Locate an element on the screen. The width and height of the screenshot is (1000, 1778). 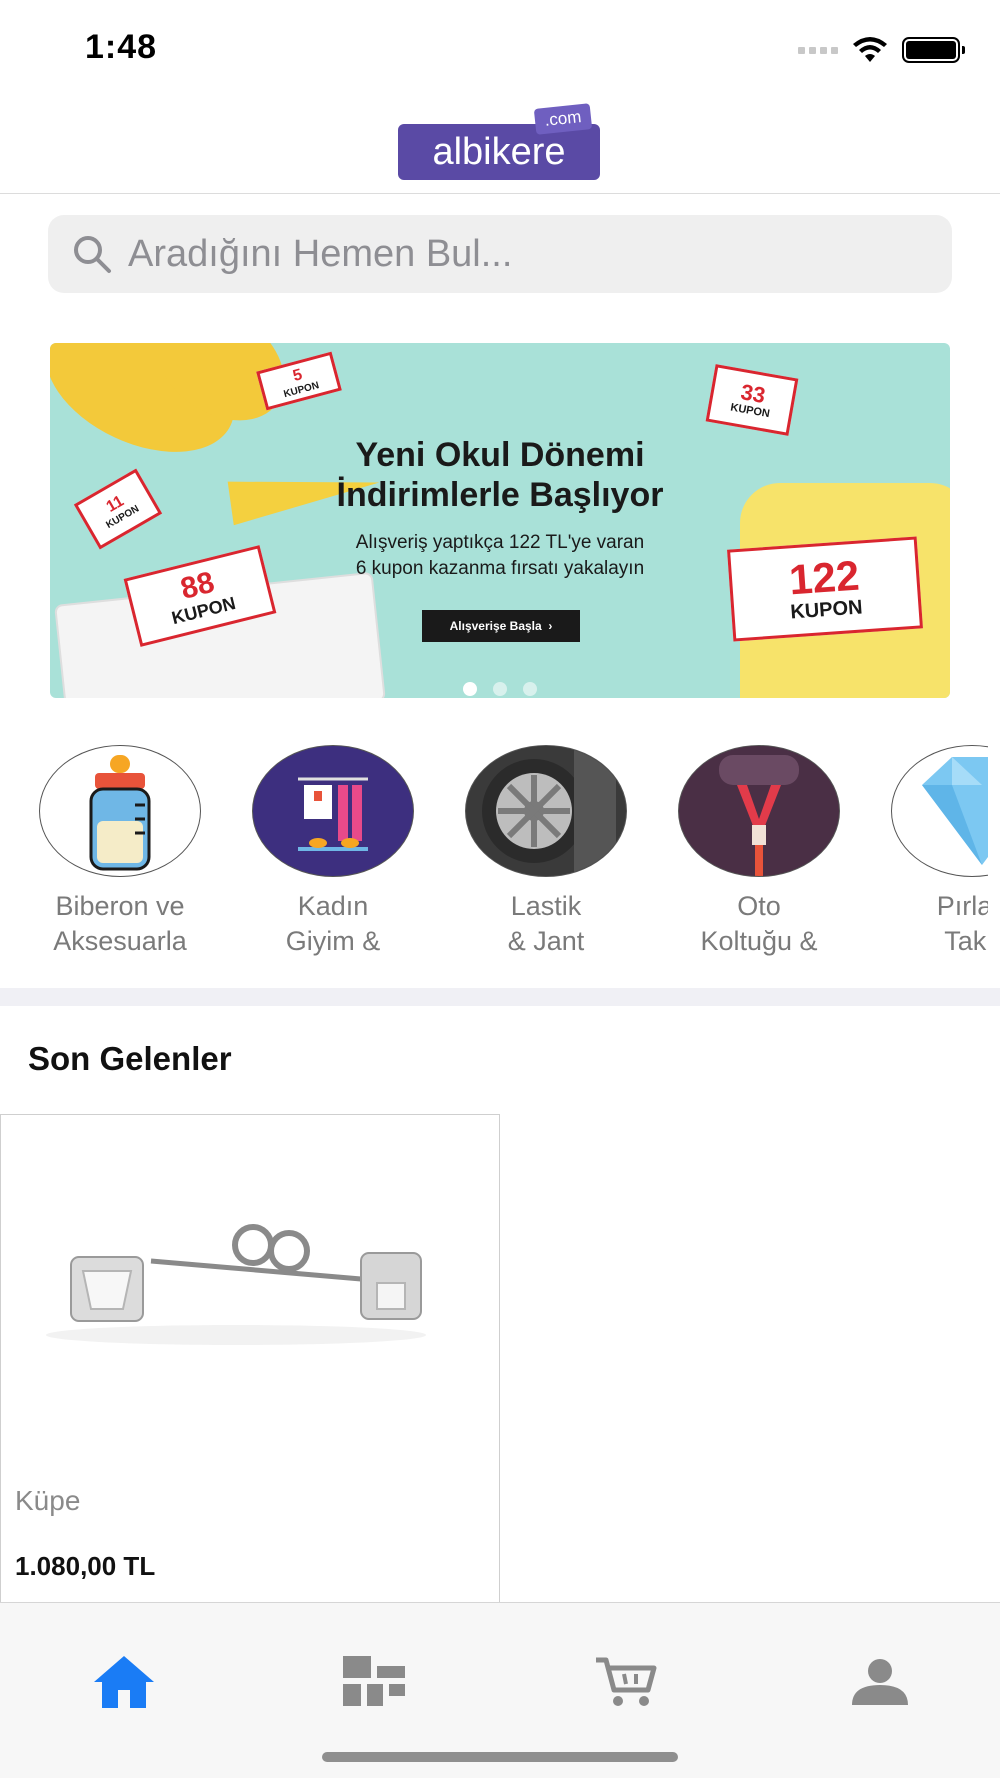
categories-icon is located at coordinates (374, 1681).